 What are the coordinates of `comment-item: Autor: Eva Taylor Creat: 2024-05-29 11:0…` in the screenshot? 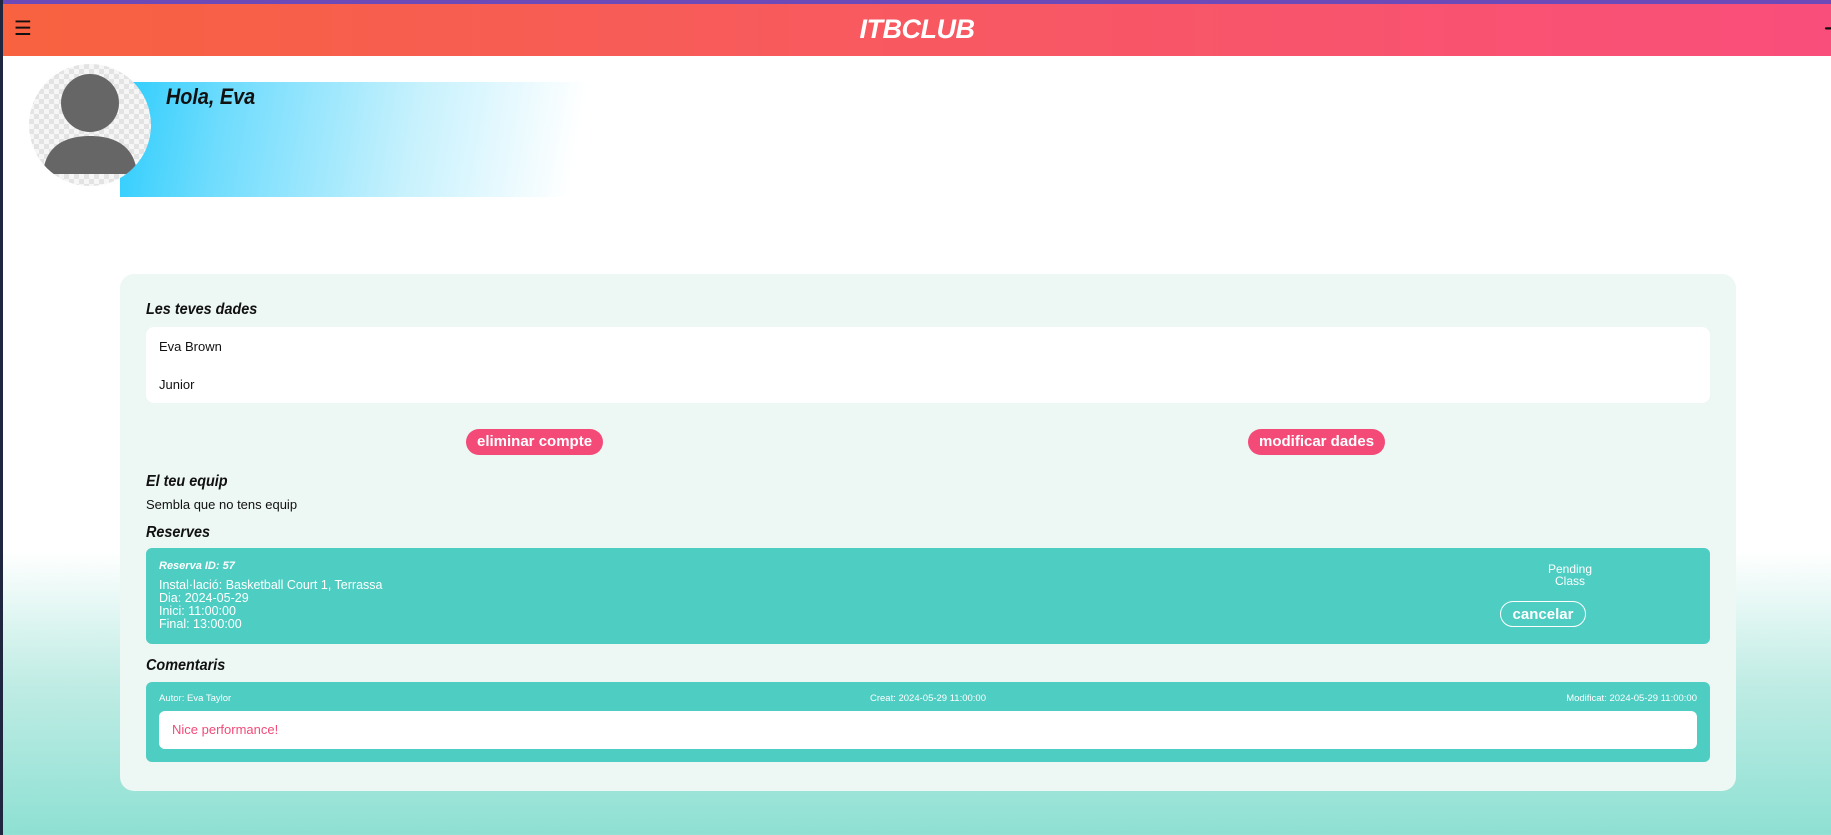 It's located at (928, 722).